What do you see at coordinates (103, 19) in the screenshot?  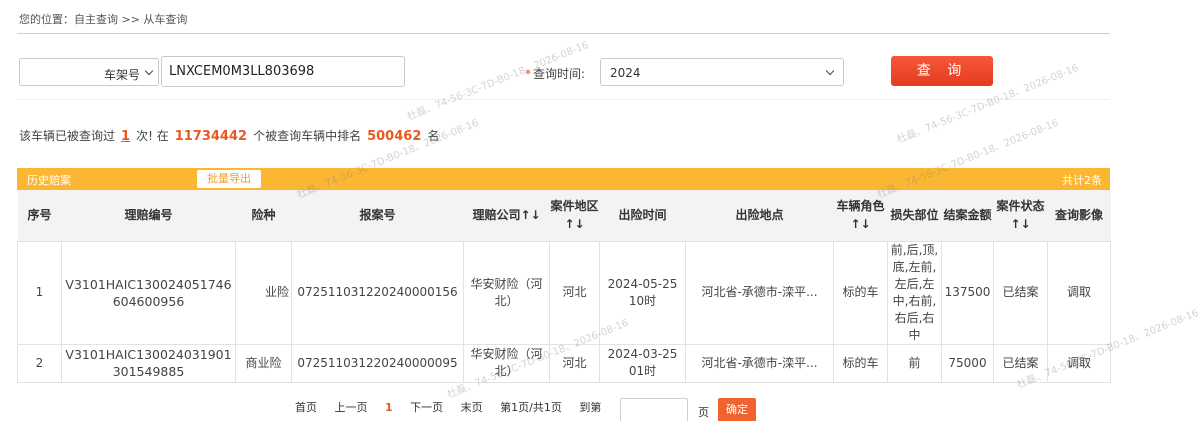 I see `breadcrumb: 您的位置：自主查询 >> 从车查询` at bounding box center [103, 19].